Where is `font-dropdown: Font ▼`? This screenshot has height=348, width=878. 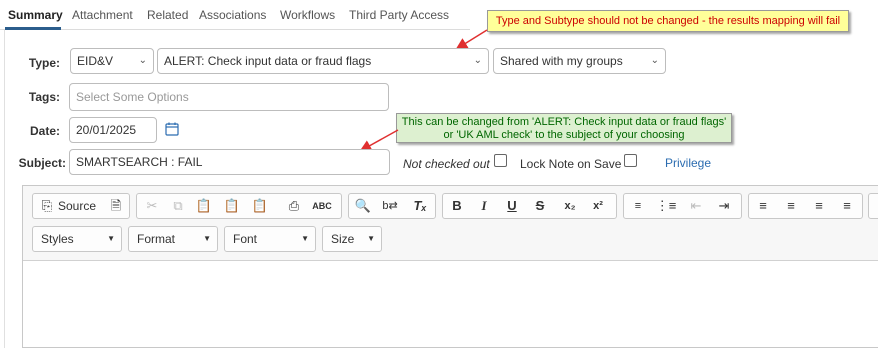
font-dropdown: Font ▼ is located at coordinates (270, 239).